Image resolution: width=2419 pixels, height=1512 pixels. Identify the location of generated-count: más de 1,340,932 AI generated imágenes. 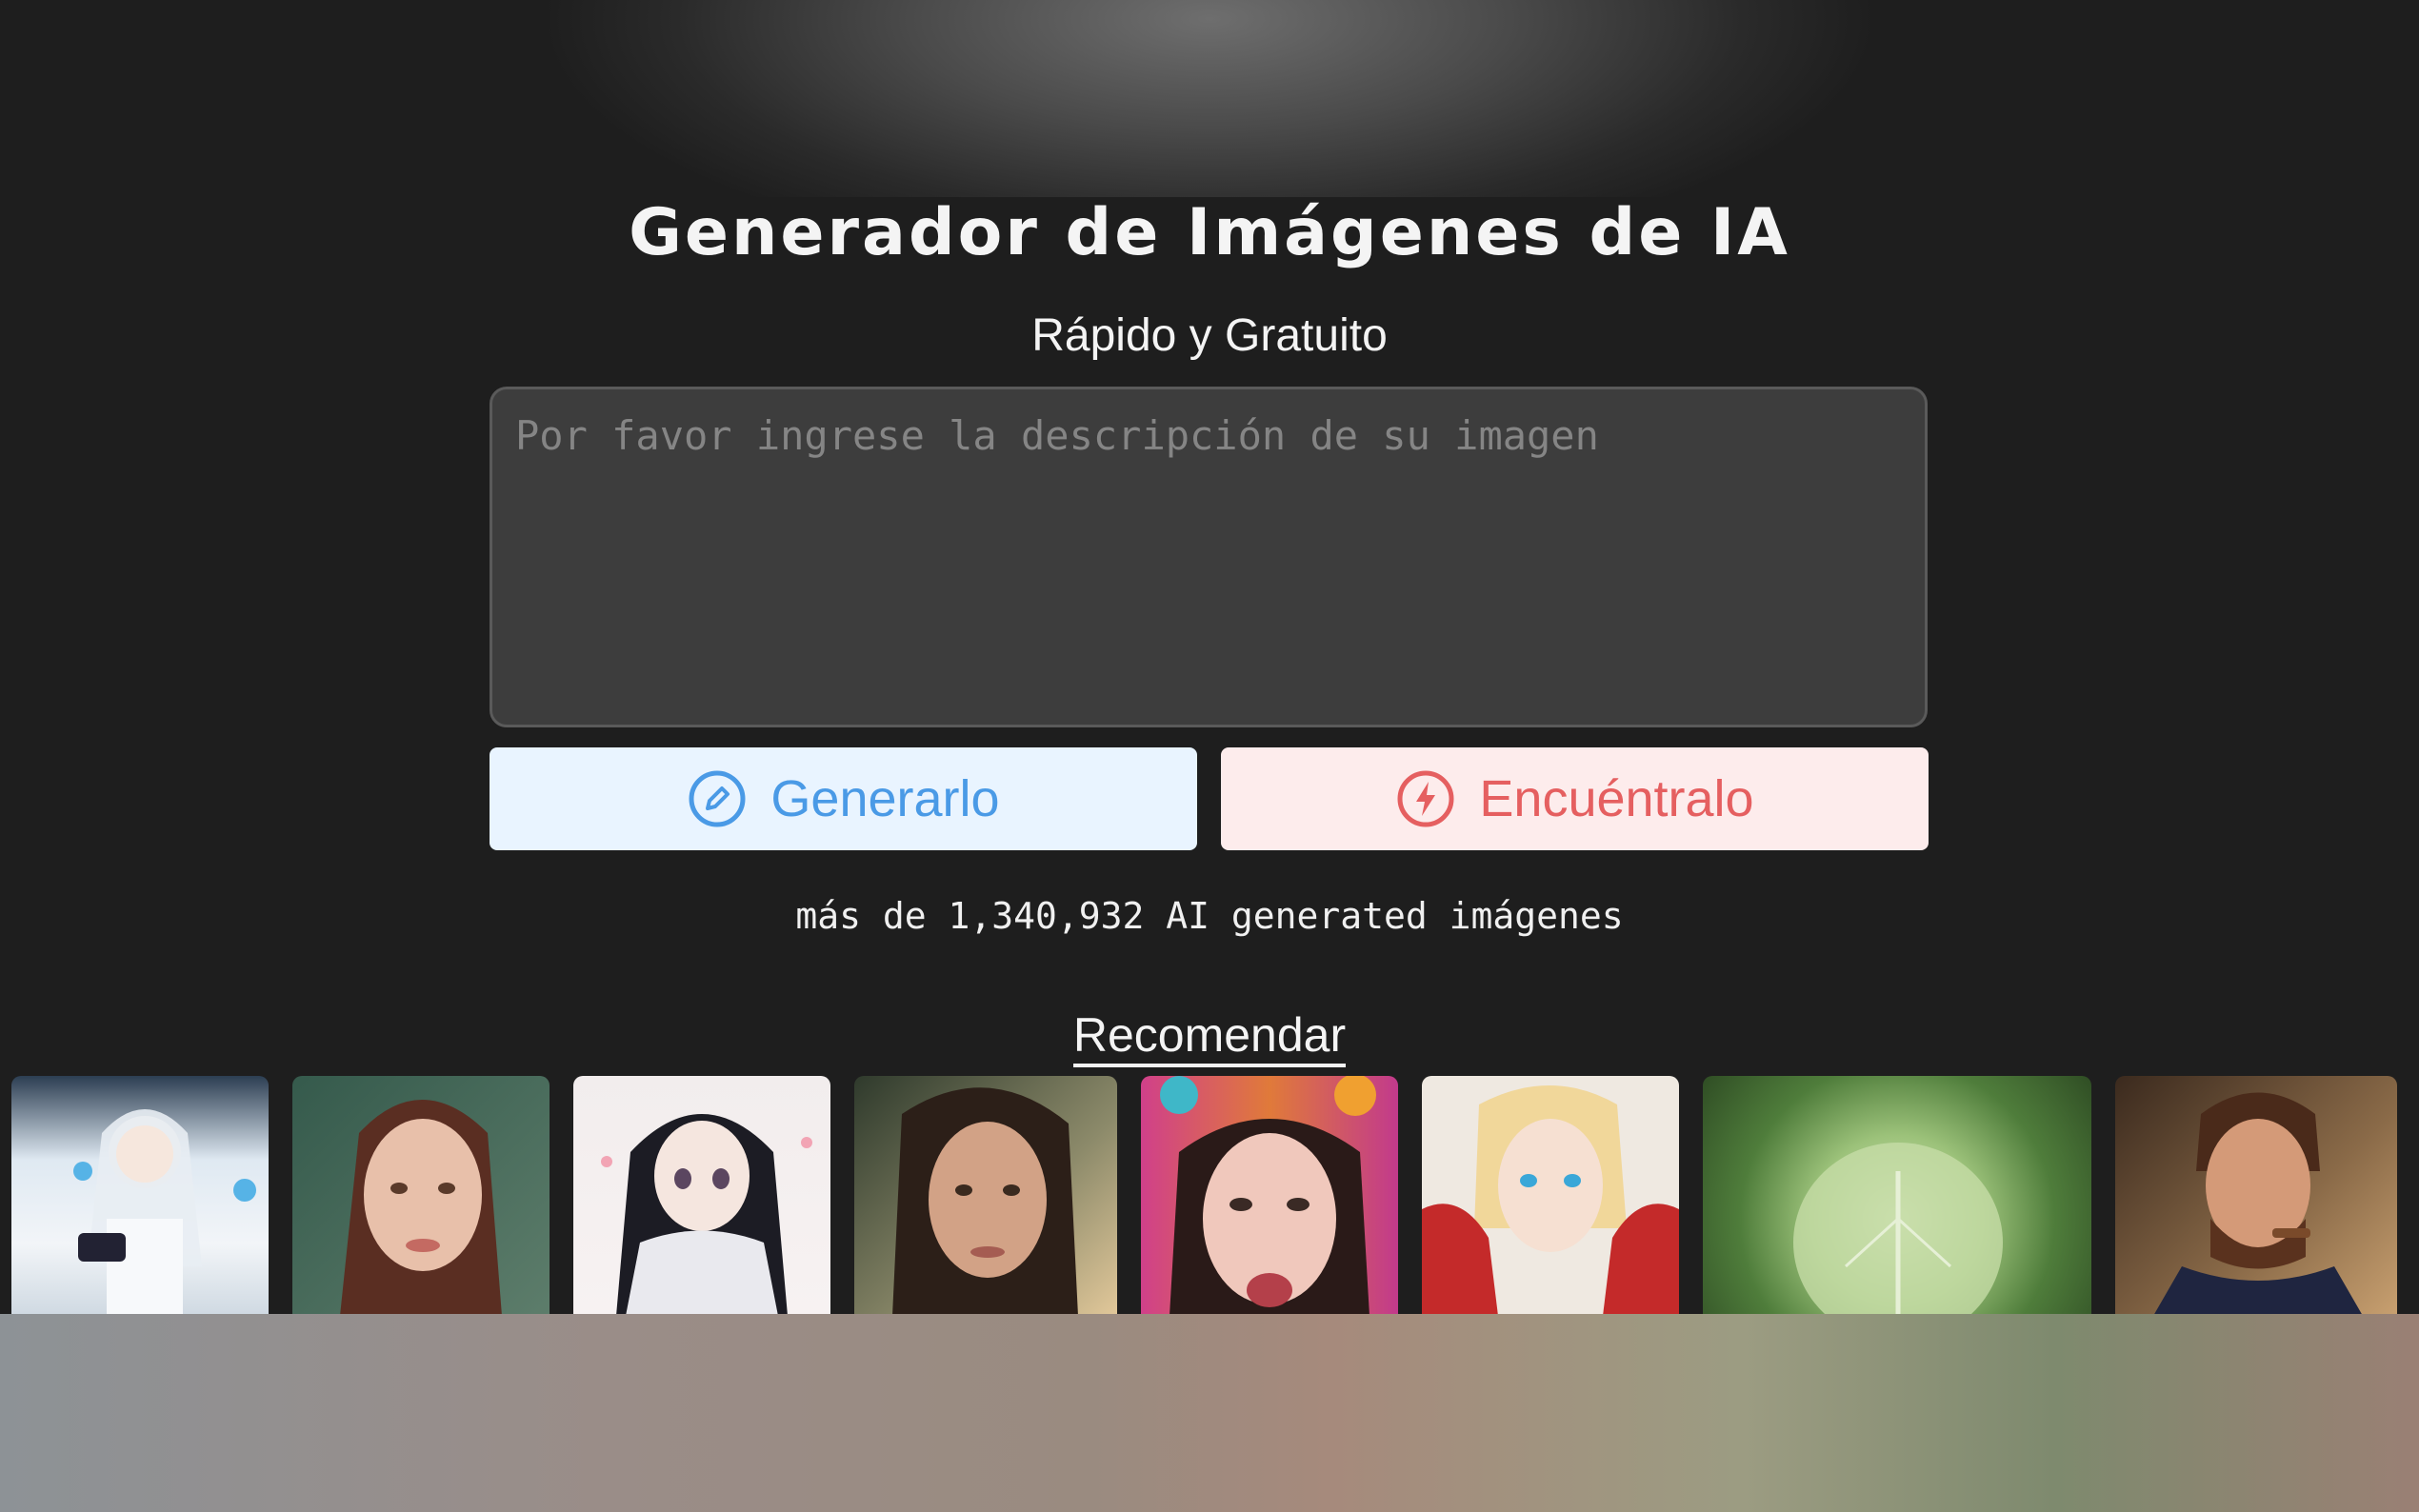
(1209, 916).